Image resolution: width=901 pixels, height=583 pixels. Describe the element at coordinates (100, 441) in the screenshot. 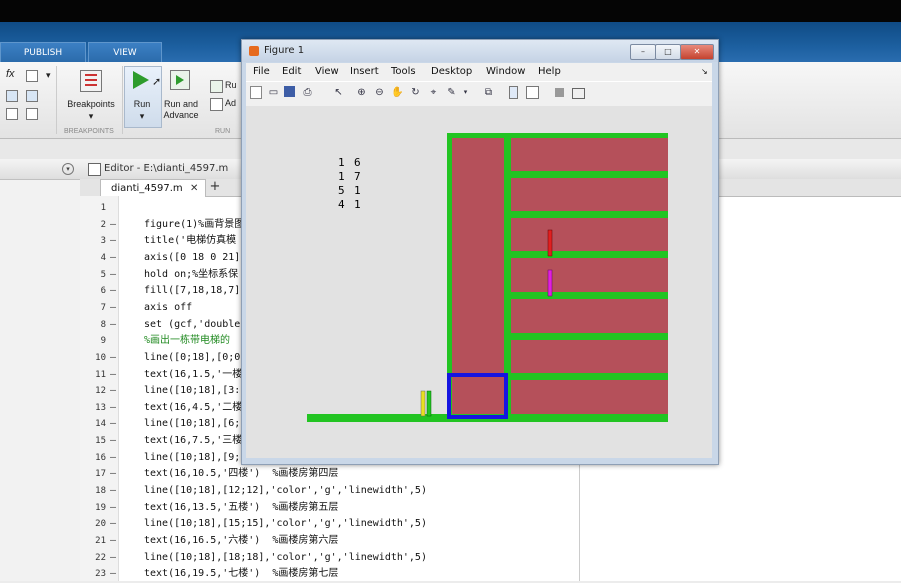

I see `line-number: 15` at that location.